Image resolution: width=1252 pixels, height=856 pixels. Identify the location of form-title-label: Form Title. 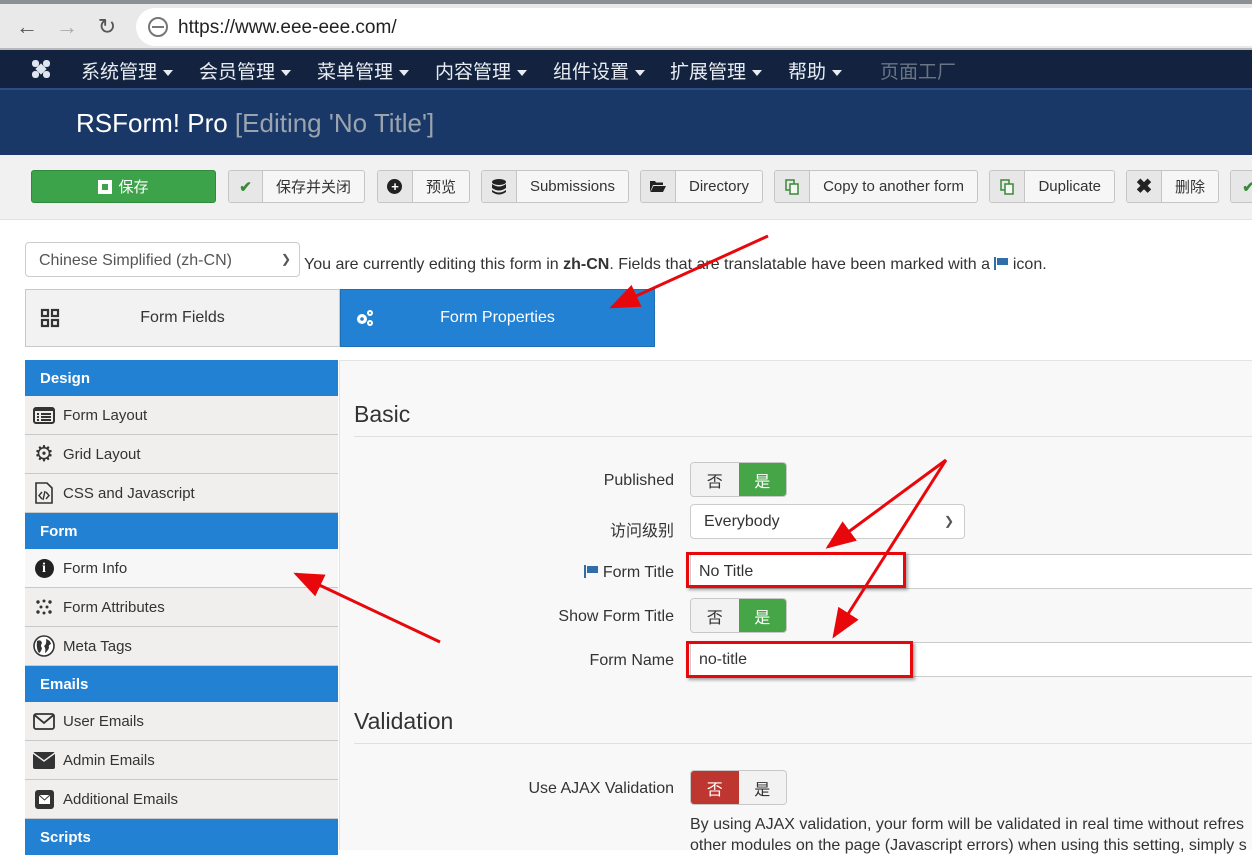
(629, 573).